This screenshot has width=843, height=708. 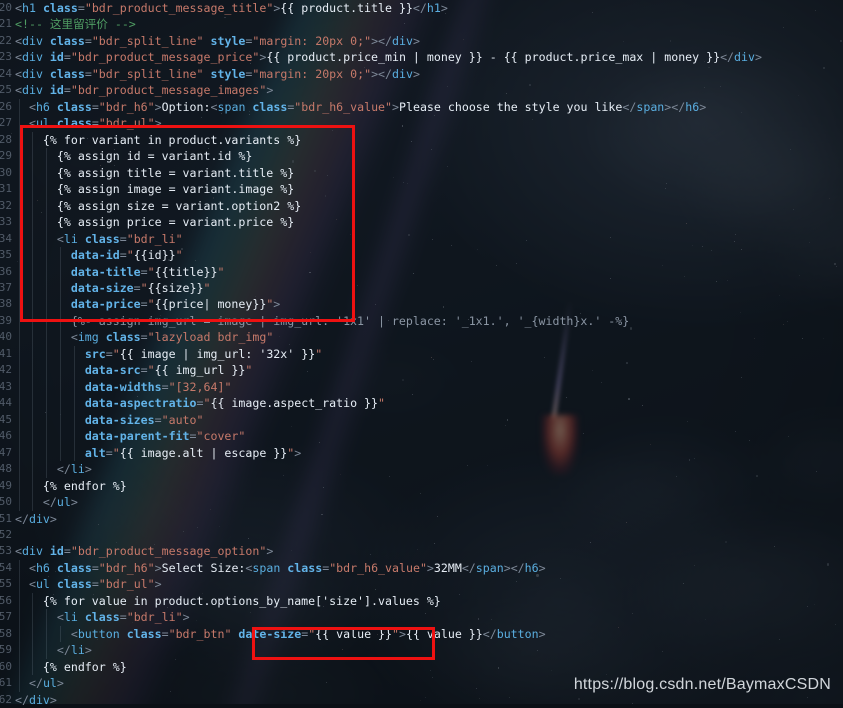 I want to click on code-line-text: {% assign size = variant.option2 %}, so click(x=429, y=206).